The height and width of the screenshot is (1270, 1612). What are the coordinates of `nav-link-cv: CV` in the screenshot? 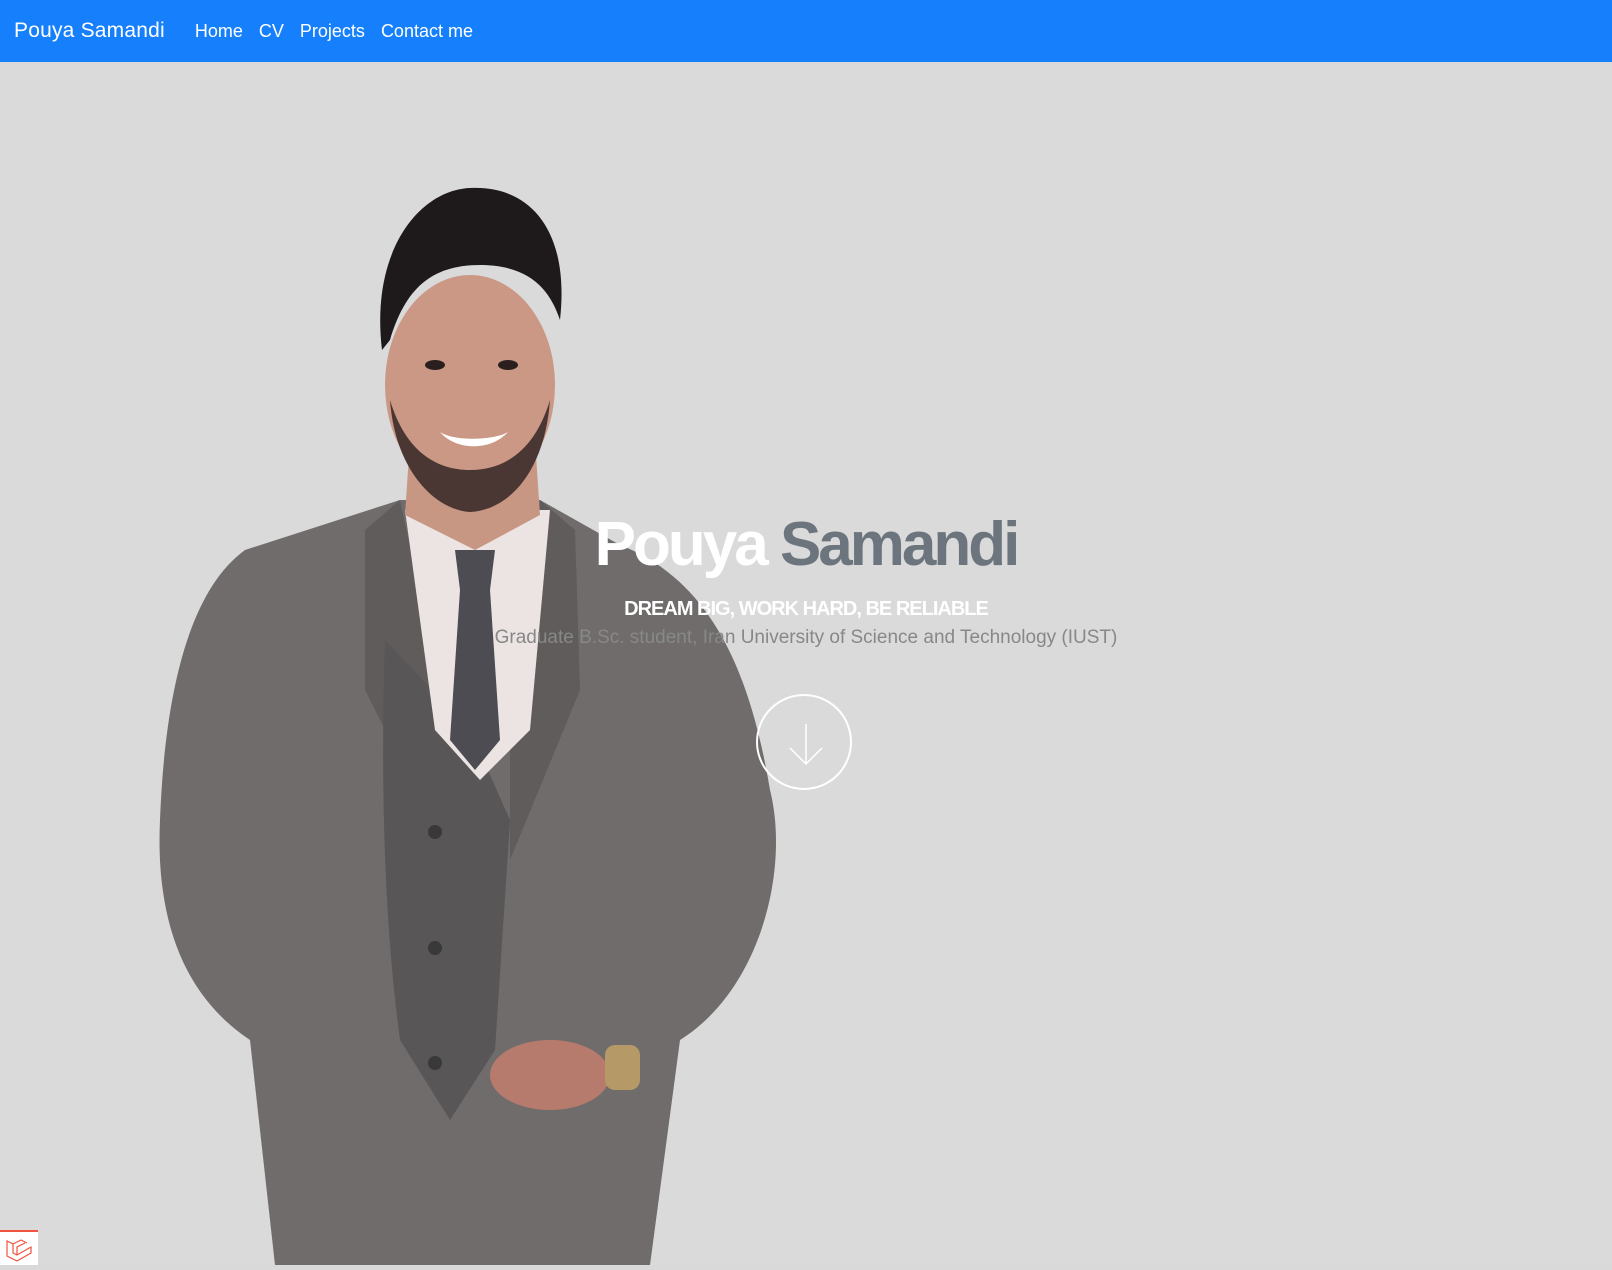 It's located at (271, 31).